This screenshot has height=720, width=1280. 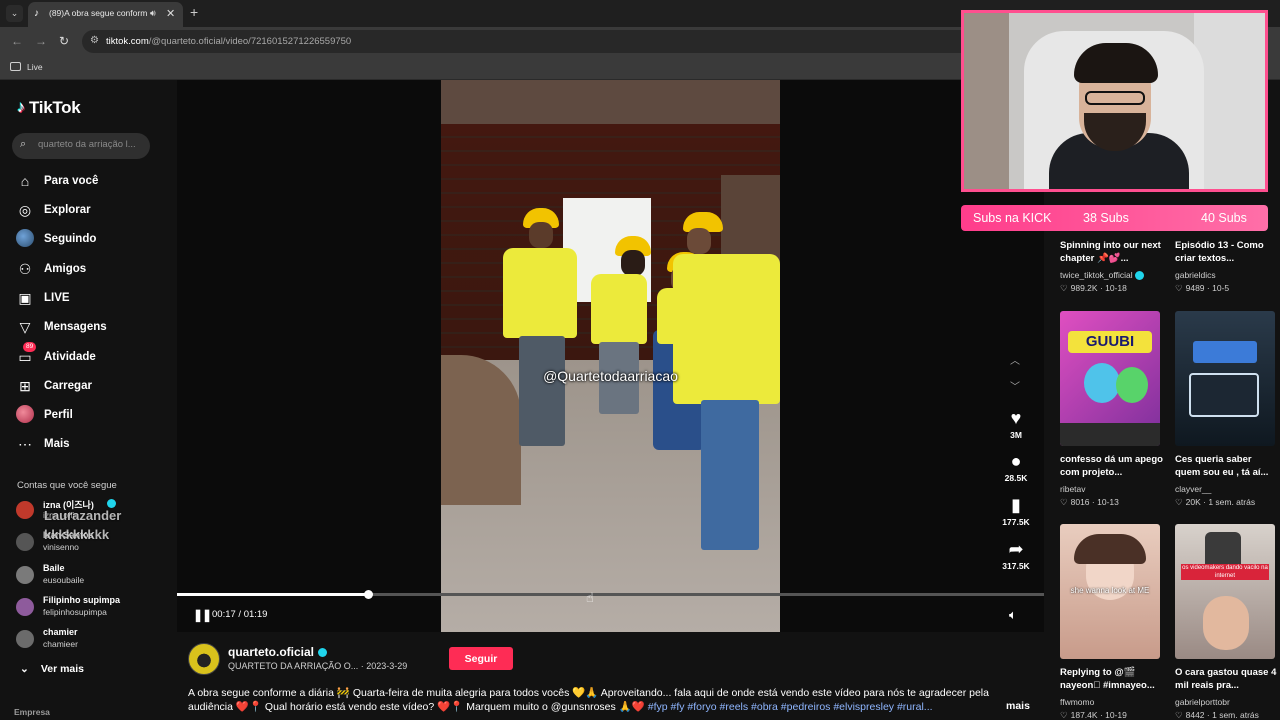 What do you see at coordinates (50, 269) in the screenshot?
I see `nav-item-amigos: ⚇ Amigos` at bounding box center [50, 269].